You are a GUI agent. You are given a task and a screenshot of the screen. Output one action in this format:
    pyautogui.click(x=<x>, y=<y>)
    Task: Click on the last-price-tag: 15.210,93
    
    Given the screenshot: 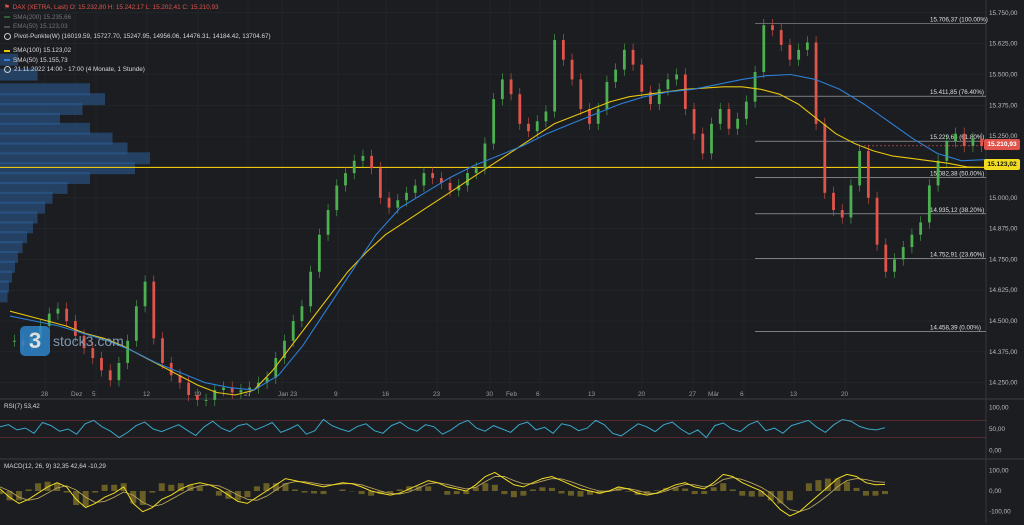 What is the action you would take?
    pyautogui.click(x=1002, y=144)
    